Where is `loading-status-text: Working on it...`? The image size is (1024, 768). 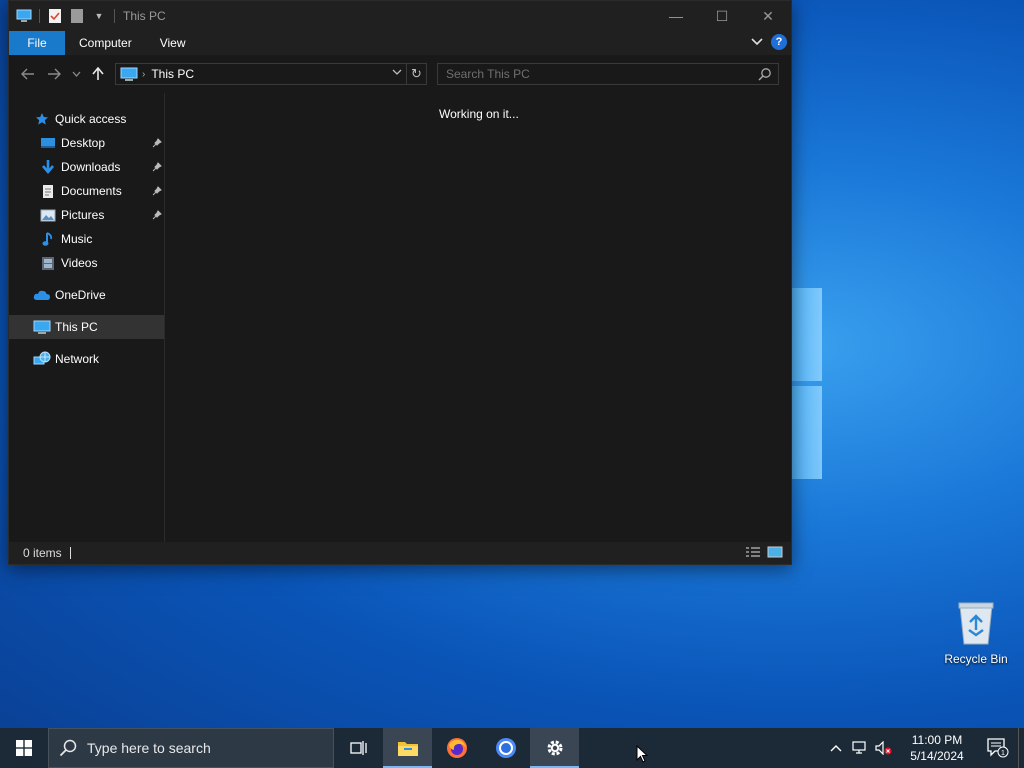 loading-status-text: Working on it... is located at coordinates (479, 114).